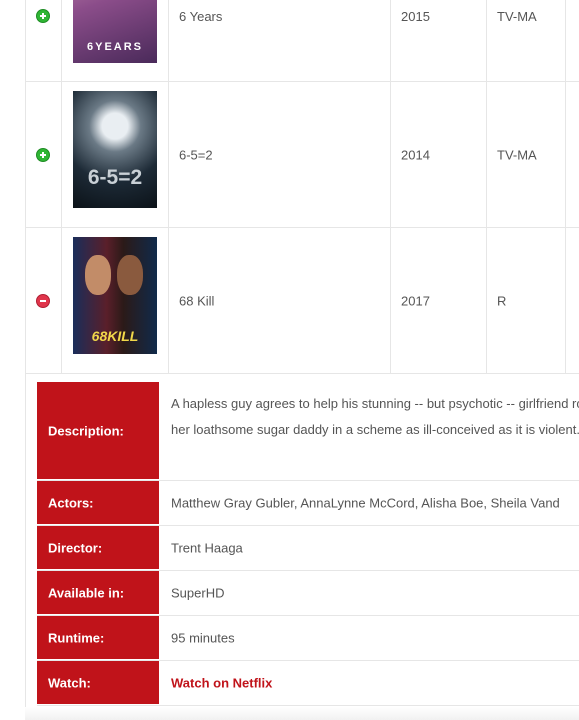 This screenshot has height=720, width=579. I want to click on movie-title: 6 Years, so click(200, 16).